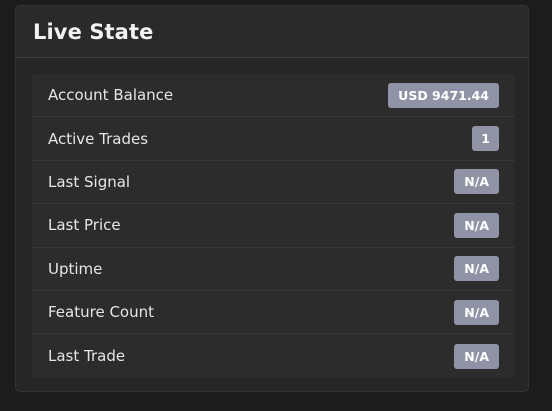 This screenshot has width=552, height=411. What do you see at coordinates (476, 356) in the screenshot?
I see `last-trade-badge: N/A` at bounding box center [476, 356].